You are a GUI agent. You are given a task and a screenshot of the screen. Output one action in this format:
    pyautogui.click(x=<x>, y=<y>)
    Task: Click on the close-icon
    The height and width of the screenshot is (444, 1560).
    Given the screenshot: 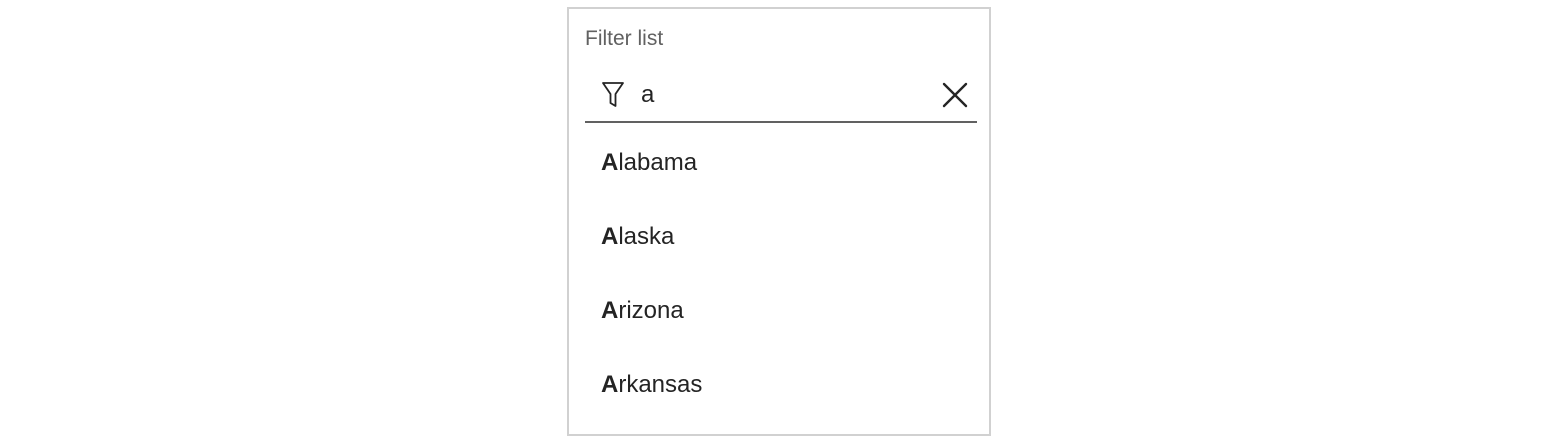 What is the action you would take?
    pyautogui.click(x=955, y=95)
    